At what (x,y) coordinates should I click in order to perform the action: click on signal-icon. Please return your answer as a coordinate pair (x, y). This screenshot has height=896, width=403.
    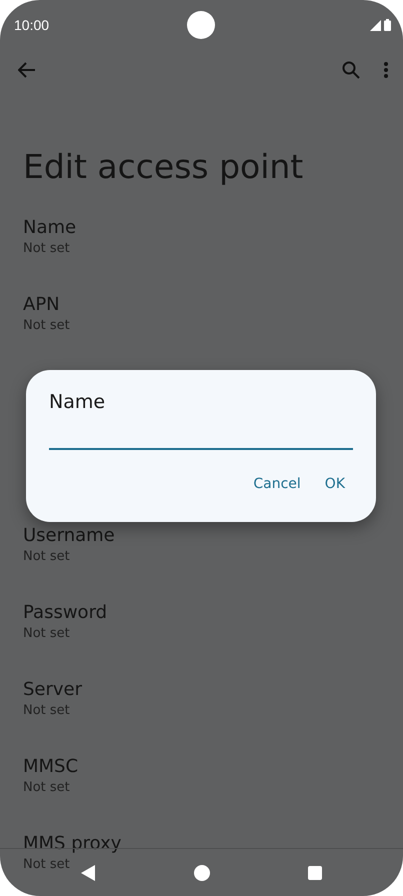
    Looking at the image, I should click on (375, 25).